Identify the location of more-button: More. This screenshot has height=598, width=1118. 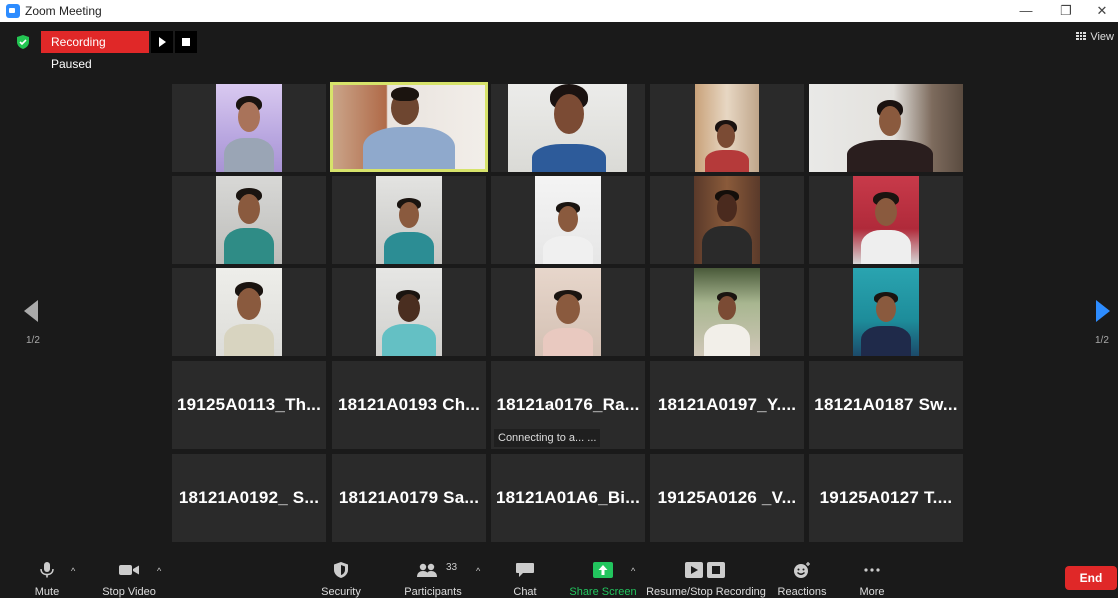
(872, 578).